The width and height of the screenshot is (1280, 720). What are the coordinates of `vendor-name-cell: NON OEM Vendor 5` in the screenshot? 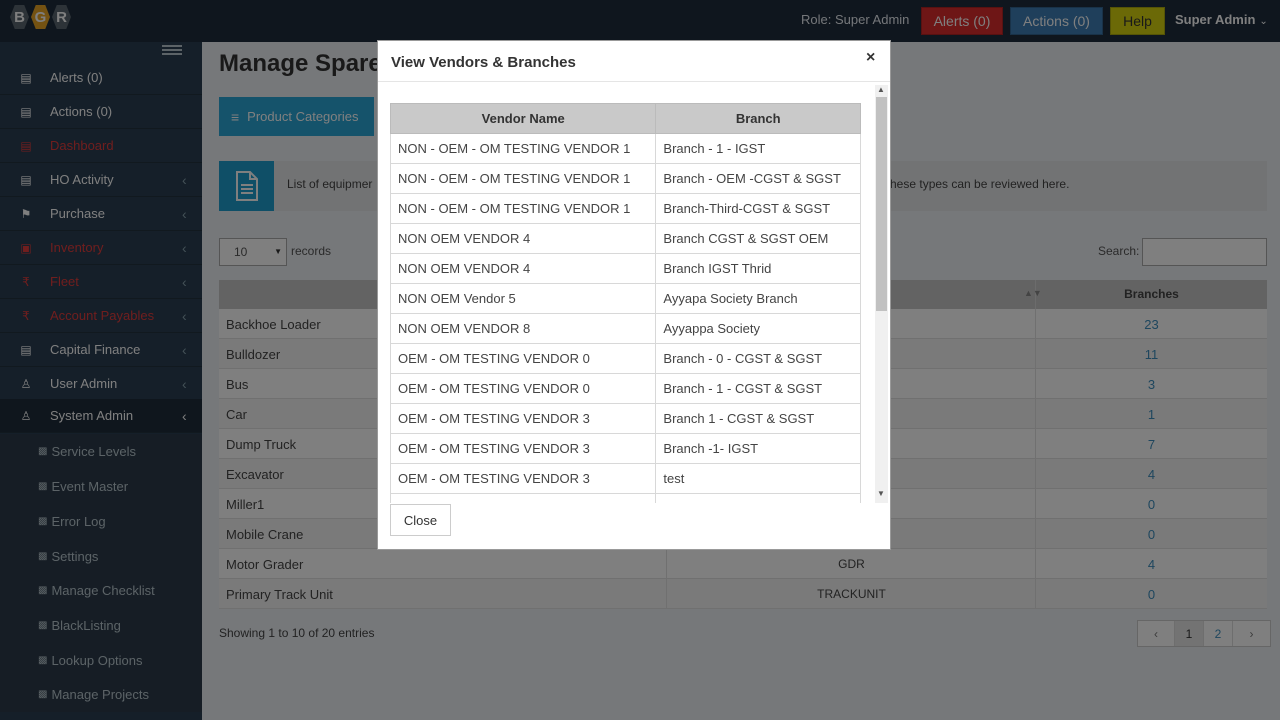 It's located at (523, 298).